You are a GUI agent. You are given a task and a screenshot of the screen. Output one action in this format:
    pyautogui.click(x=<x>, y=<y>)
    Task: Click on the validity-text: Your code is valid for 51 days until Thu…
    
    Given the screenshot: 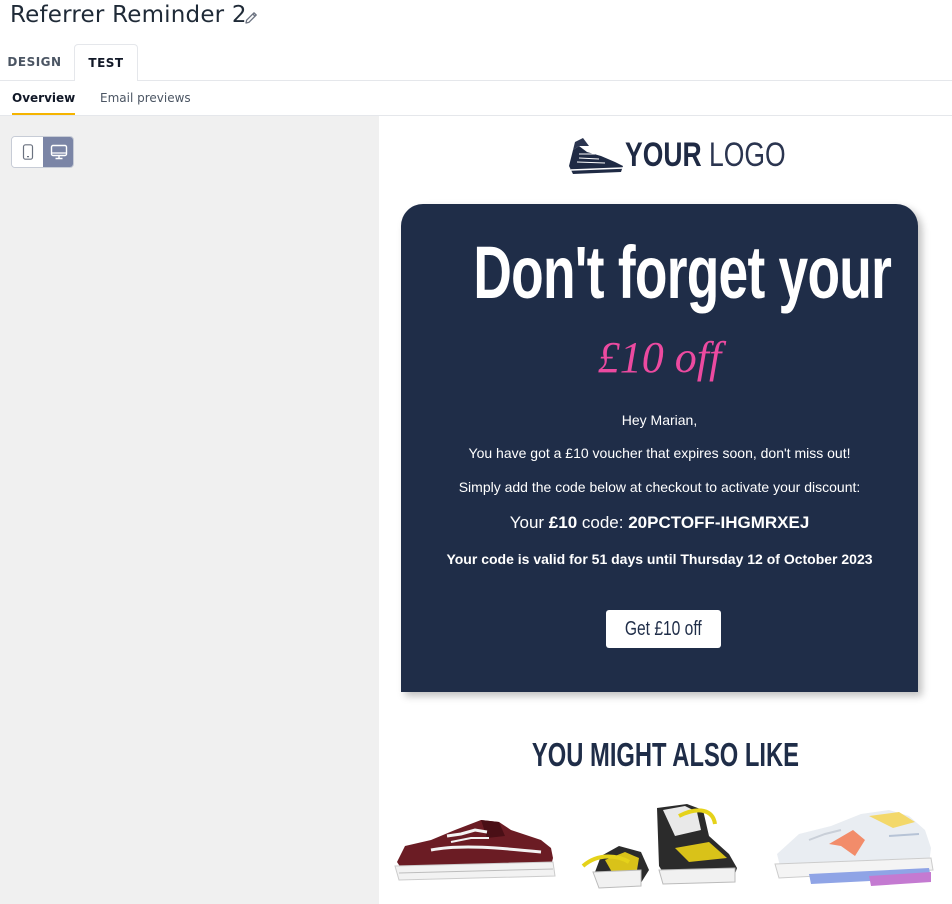 What is the action you would take?
    pyautogui.click(x=659, y=559)
    